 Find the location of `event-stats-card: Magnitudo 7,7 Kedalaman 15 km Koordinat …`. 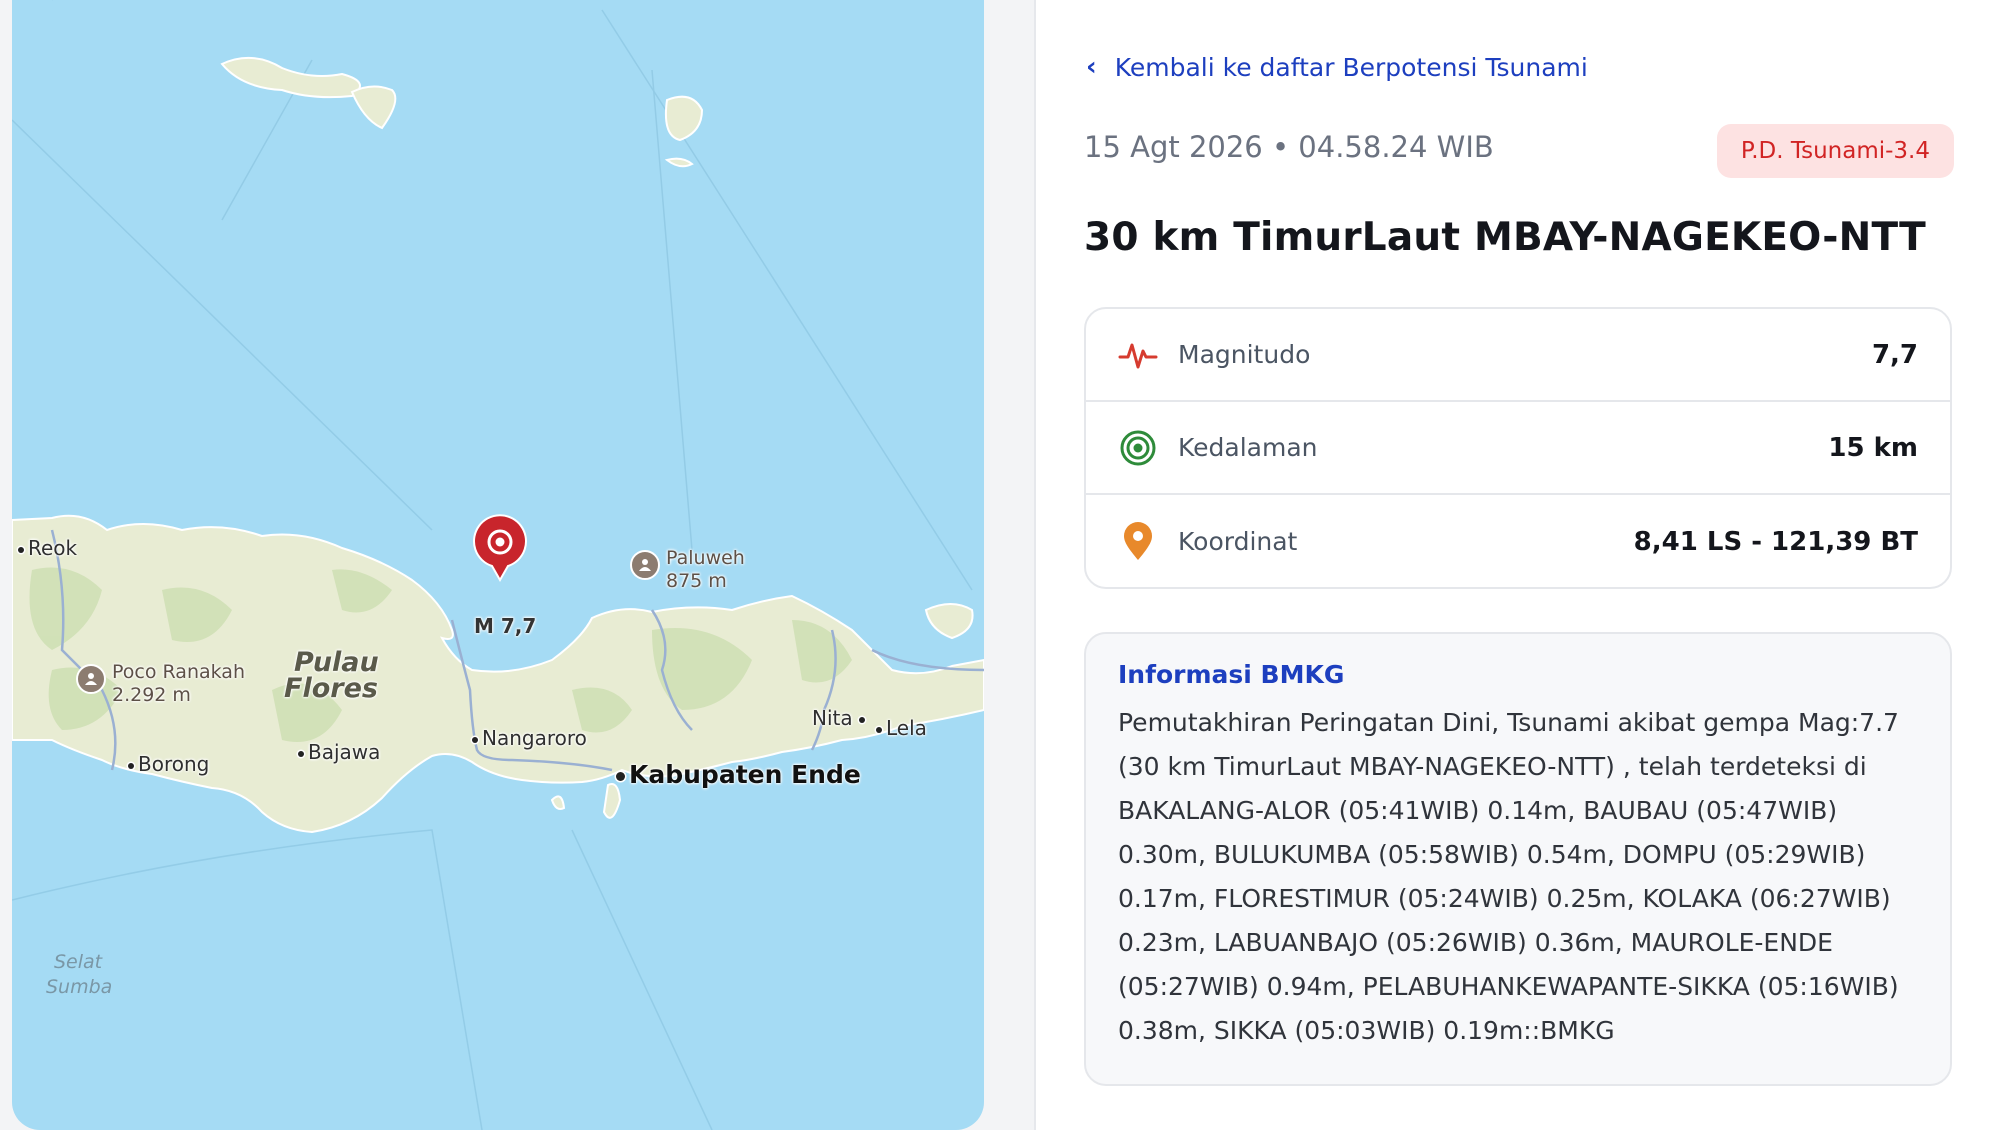

event-stats-card: Magnitudo 7,7 Kedalaman 15 km Koordinat … is located at coordinates (1518, 448).